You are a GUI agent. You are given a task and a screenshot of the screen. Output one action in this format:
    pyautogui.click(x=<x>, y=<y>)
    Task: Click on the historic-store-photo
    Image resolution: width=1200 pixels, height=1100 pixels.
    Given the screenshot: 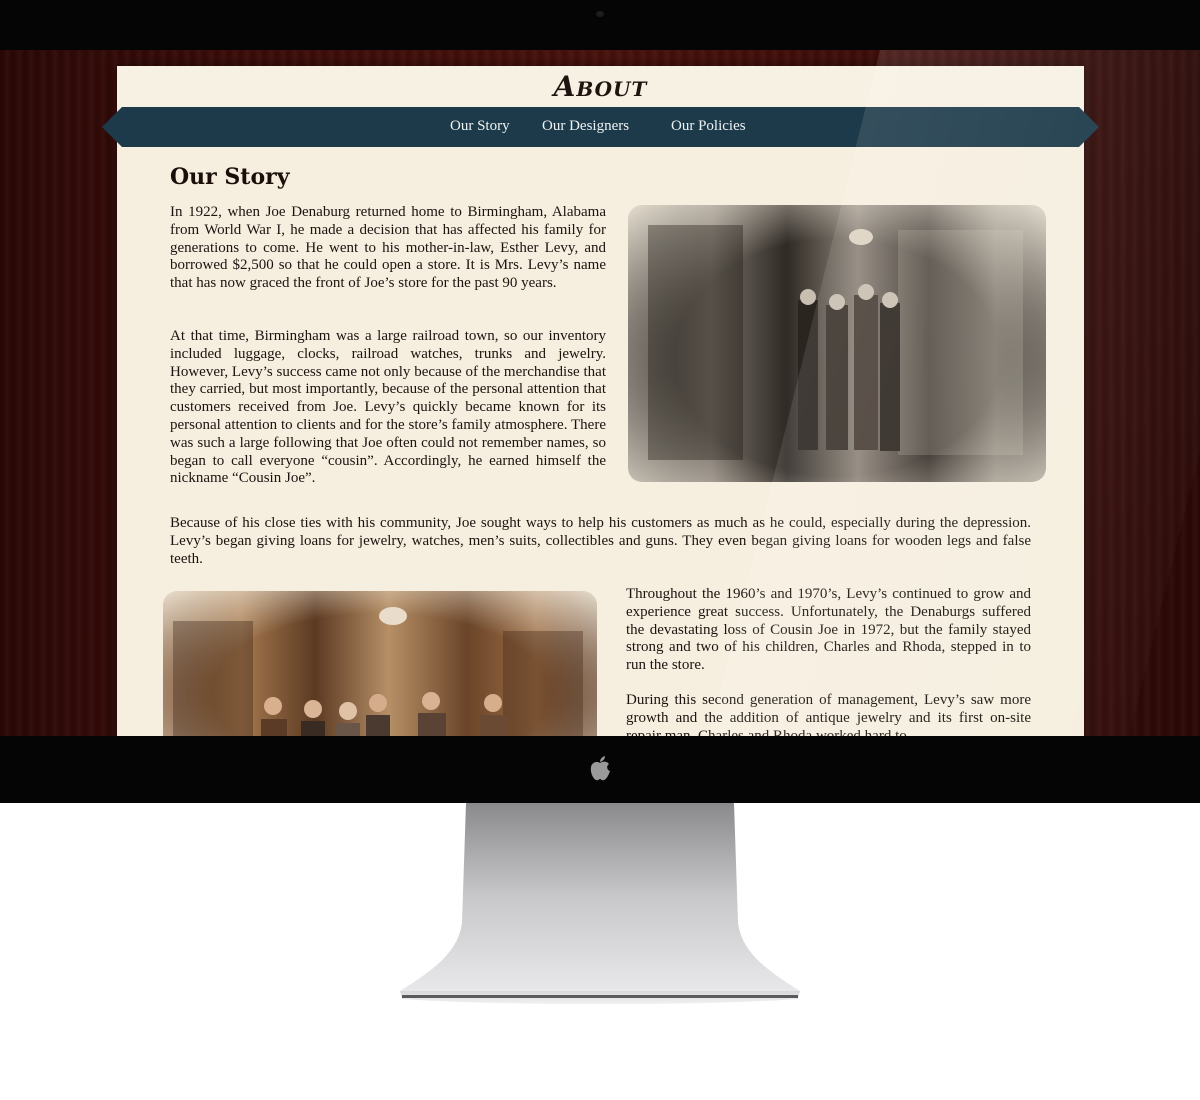 What is the action you would take?
    pyautogui.click(x=837, y=343)
    